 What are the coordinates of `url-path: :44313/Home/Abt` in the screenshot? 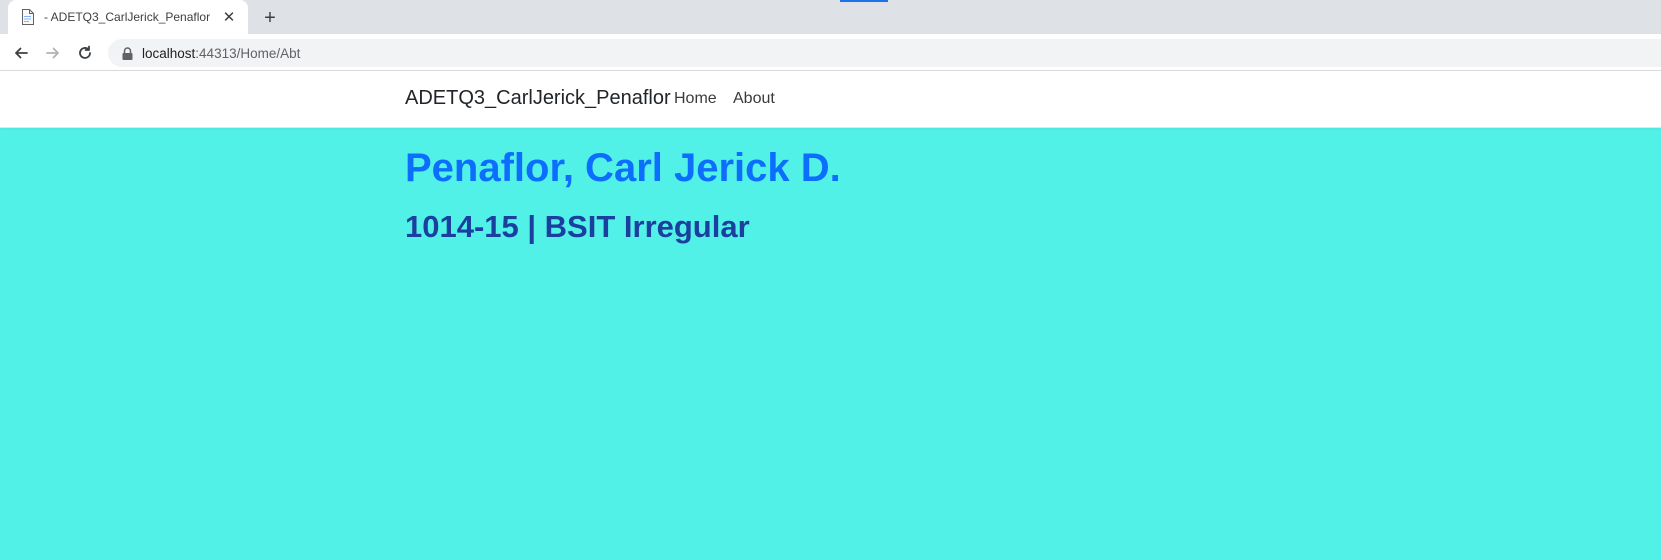 It's located at (248, 53).